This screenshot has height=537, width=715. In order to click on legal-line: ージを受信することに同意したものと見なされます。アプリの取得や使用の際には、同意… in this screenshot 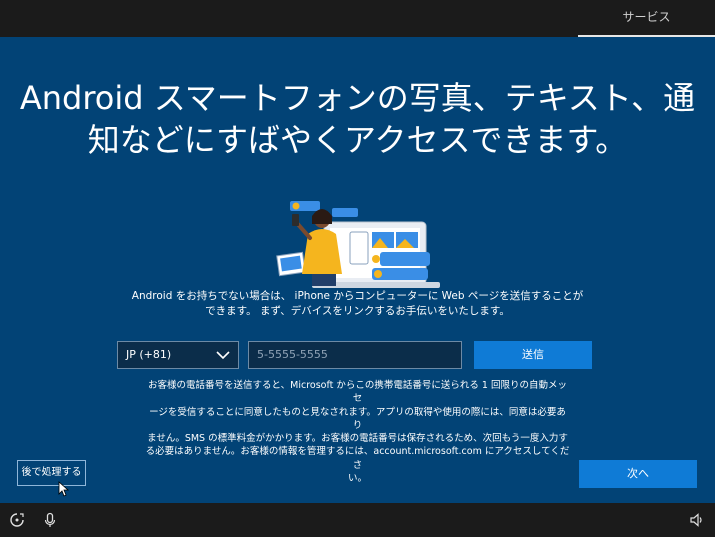, I will do `click(357, 418)`.